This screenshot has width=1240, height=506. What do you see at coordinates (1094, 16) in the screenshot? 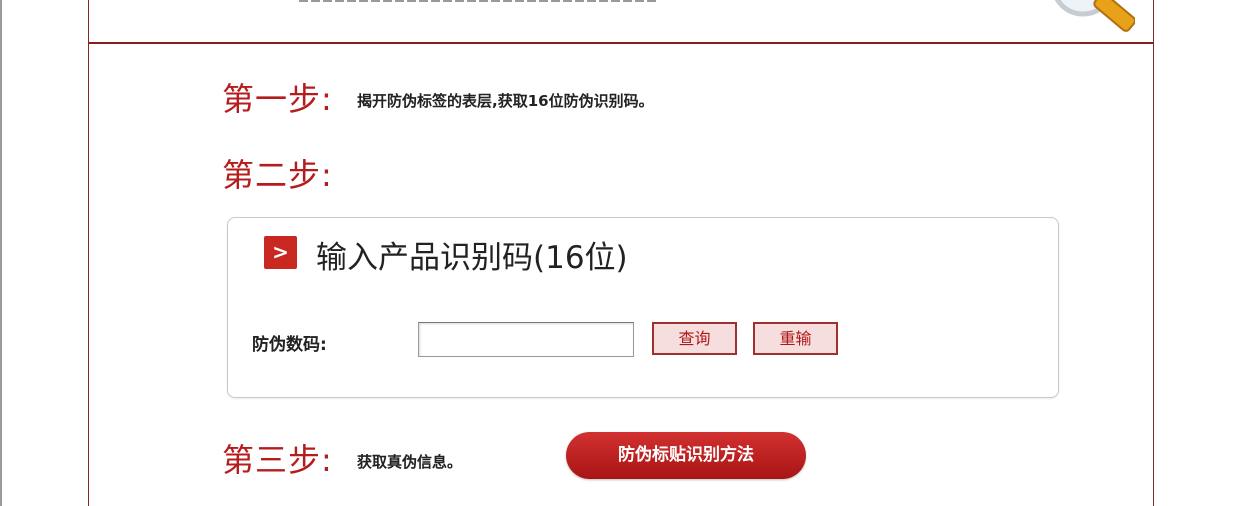
I see `magnifier-icon` at bounding box center [1094, 16].